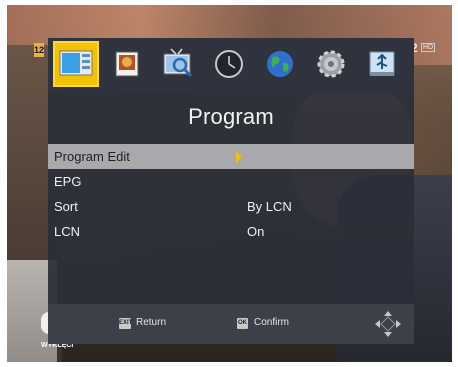 This screenshot has height=367, width=458. Describe the element at coordinates (231, 231) in the screenshot. I see `menu-item-lcn: LCN On` at that location.